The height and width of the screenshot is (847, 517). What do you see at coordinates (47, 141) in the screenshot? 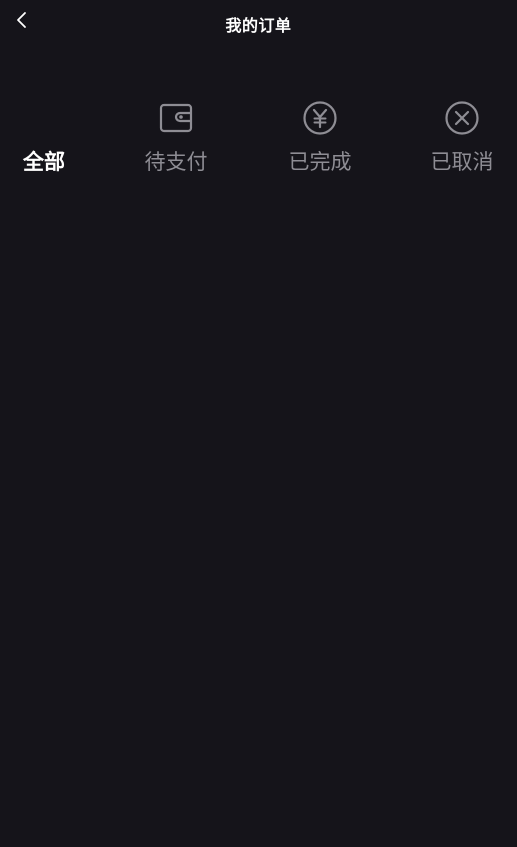
I see `tab-all: 全部` at bounding box center [47, 141].